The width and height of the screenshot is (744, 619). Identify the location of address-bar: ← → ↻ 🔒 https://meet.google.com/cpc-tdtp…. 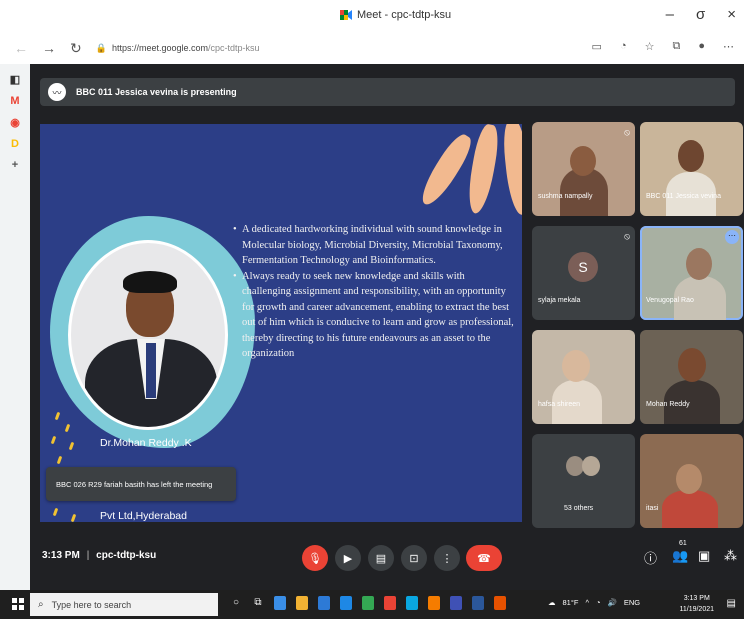
(372, 48).